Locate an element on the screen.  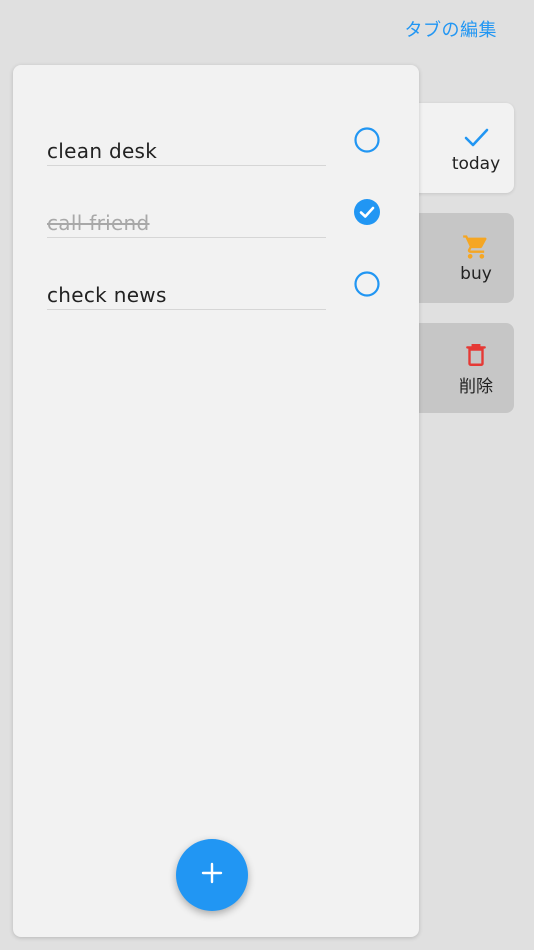
cart-icon is located at coordinates (476, 247).